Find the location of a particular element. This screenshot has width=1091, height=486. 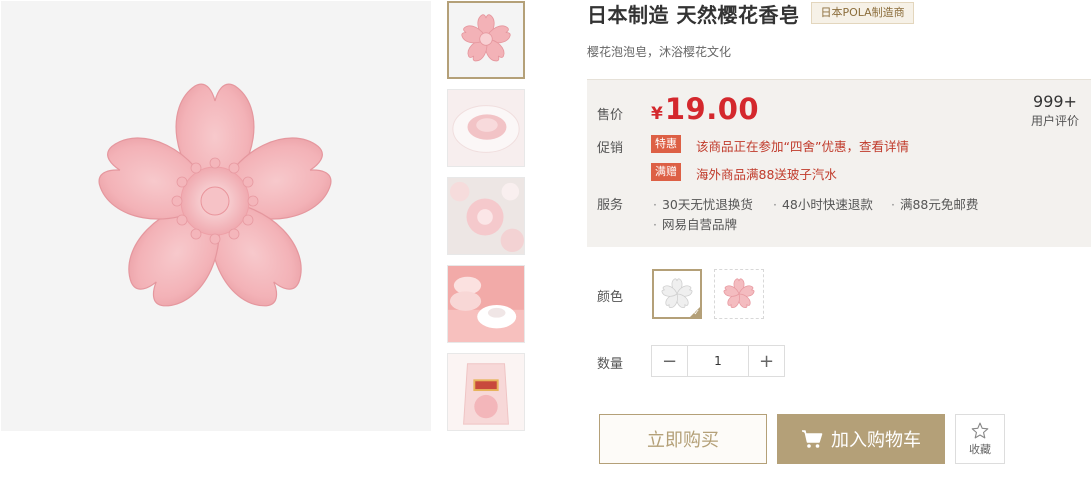

pink-sakura-icon is located at coordinates (739, 294).